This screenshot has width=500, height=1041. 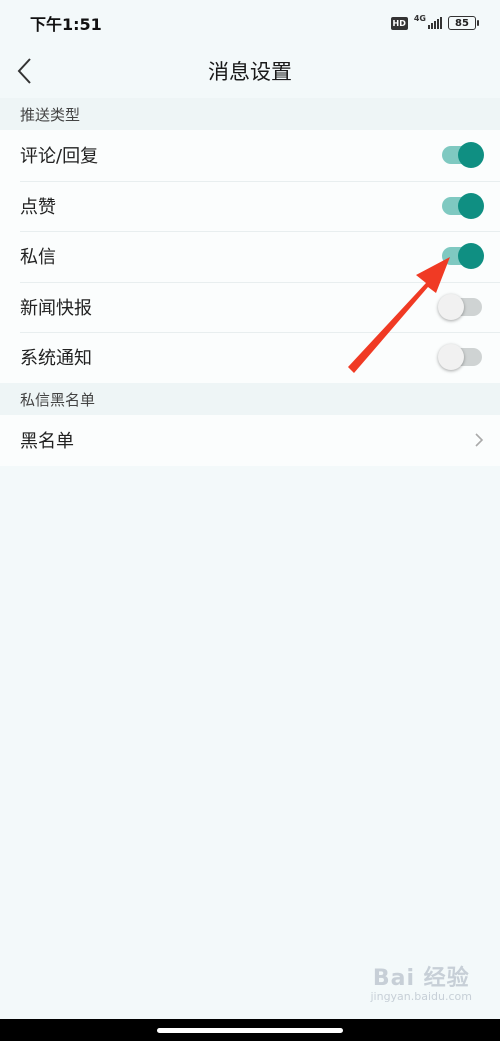 What do you see at coordinates (59, 157) in the screenshot?
I see `setting-label: 评论/回复` at bounding box center [59, 157].